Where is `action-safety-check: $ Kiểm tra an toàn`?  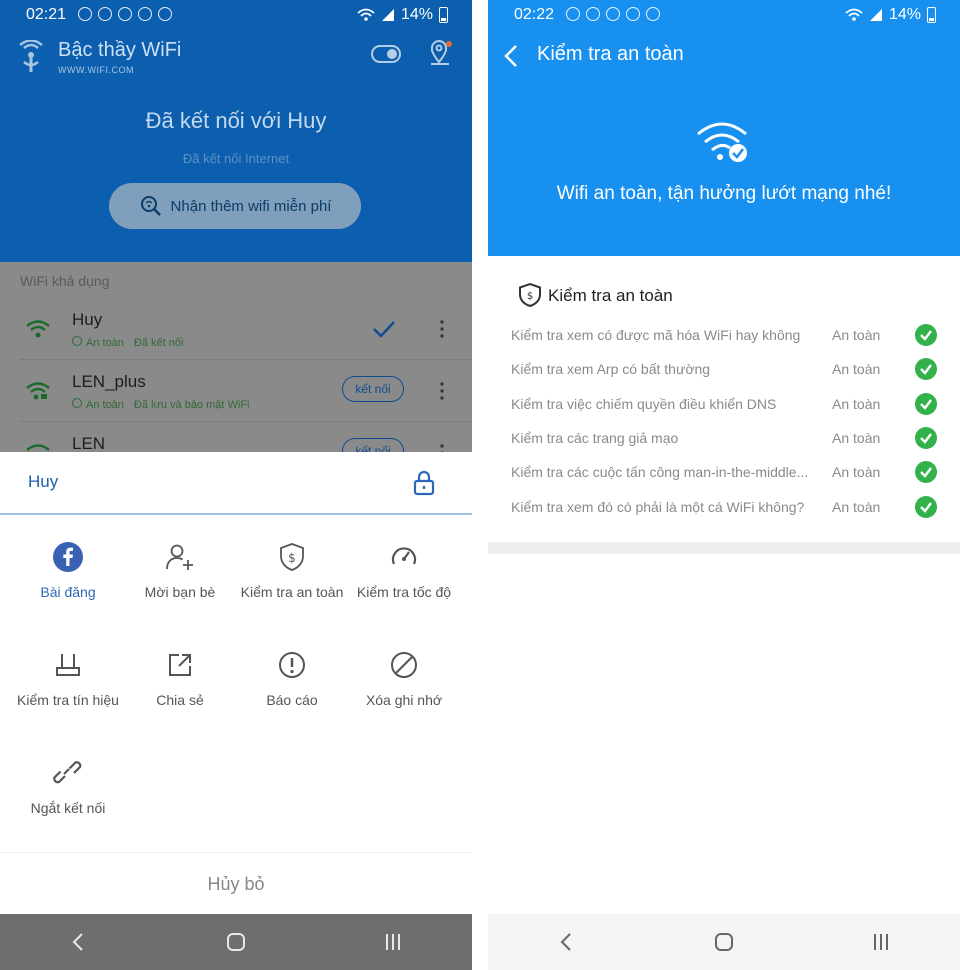
action-safety-check: $ Kiểm tra an toàn is located at coordinates (292, 571).